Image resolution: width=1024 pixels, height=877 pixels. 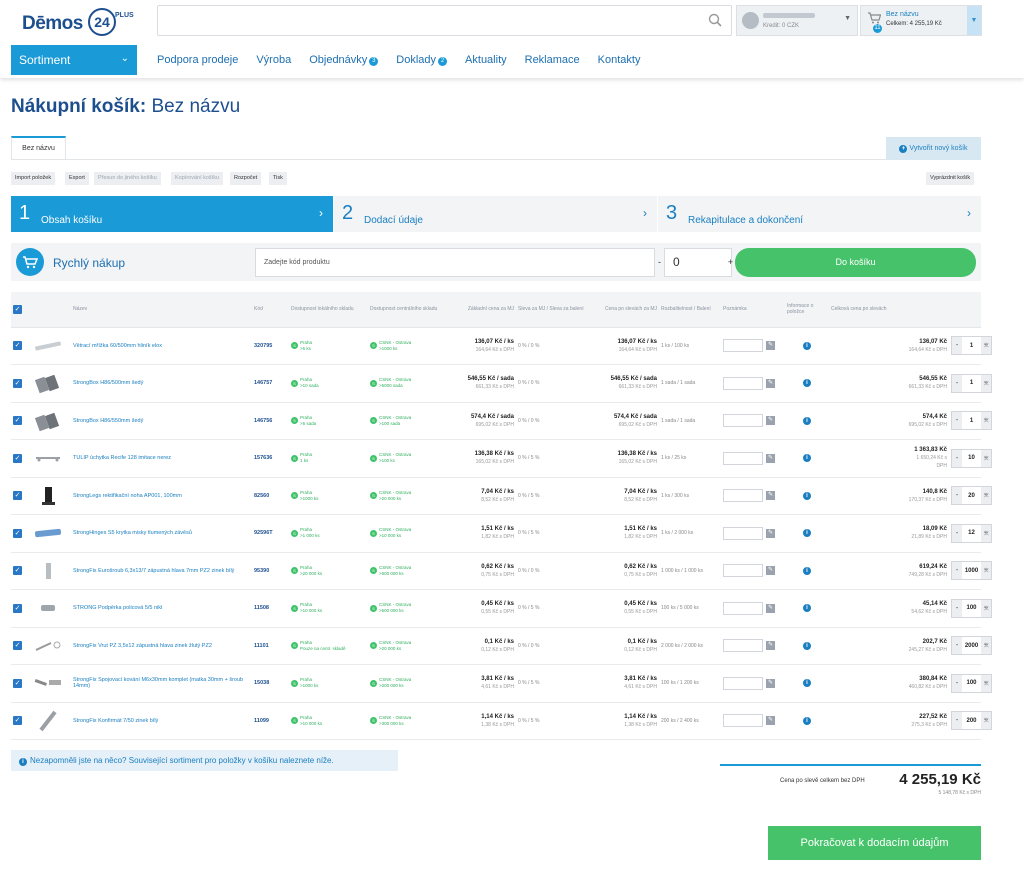 What do you see at coordinates (246, 178) in the screenshot?
I see `toolbar-button-4: Rozpočet` at bounding box center [246, 178].